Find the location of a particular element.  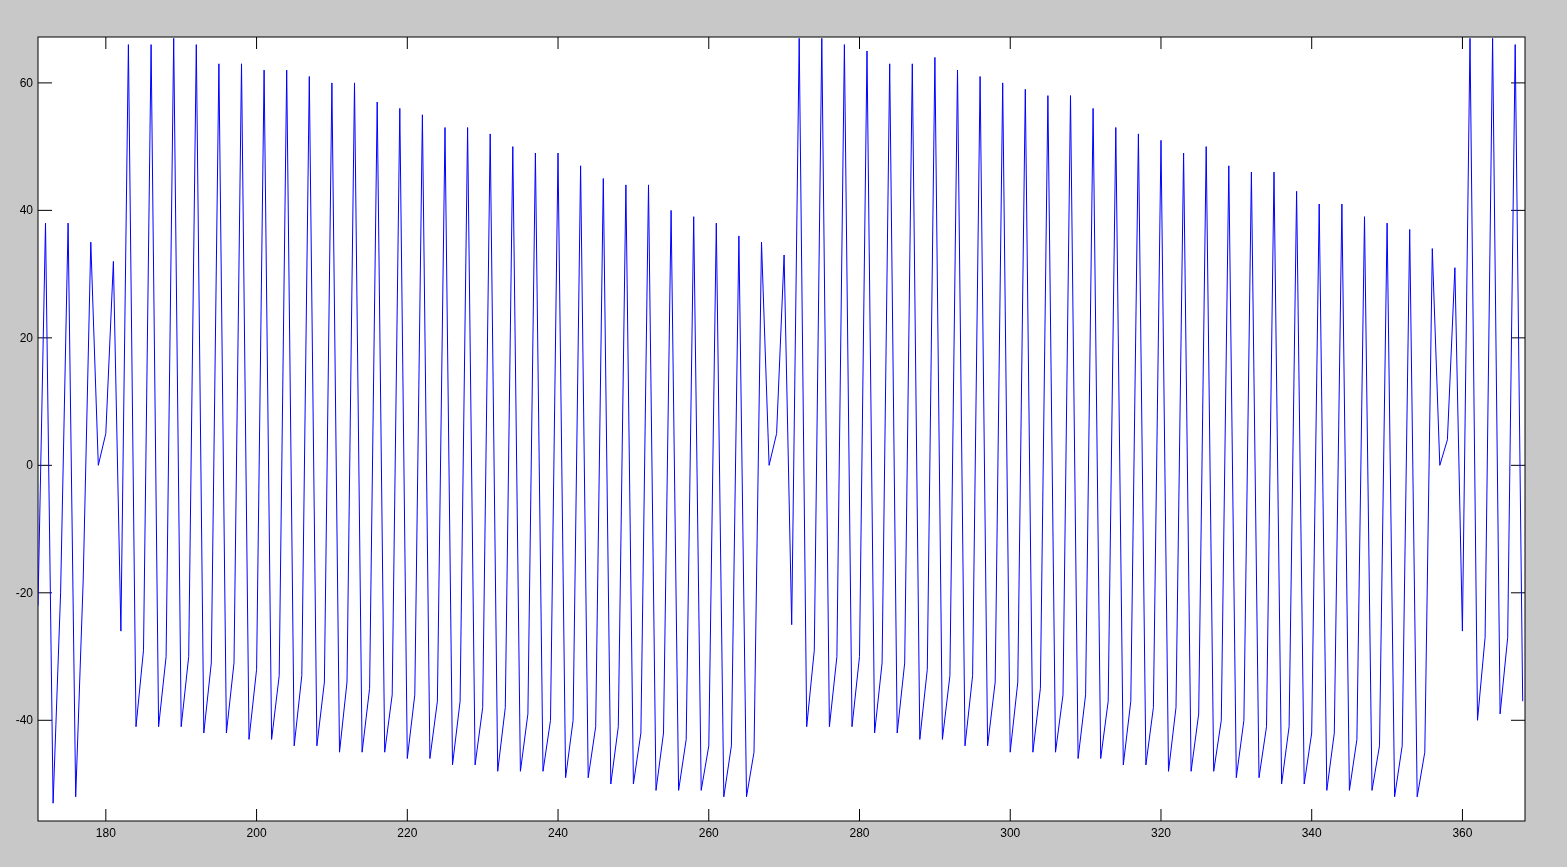

x-tick-label: 340 is located at coordinates (1311, 833).